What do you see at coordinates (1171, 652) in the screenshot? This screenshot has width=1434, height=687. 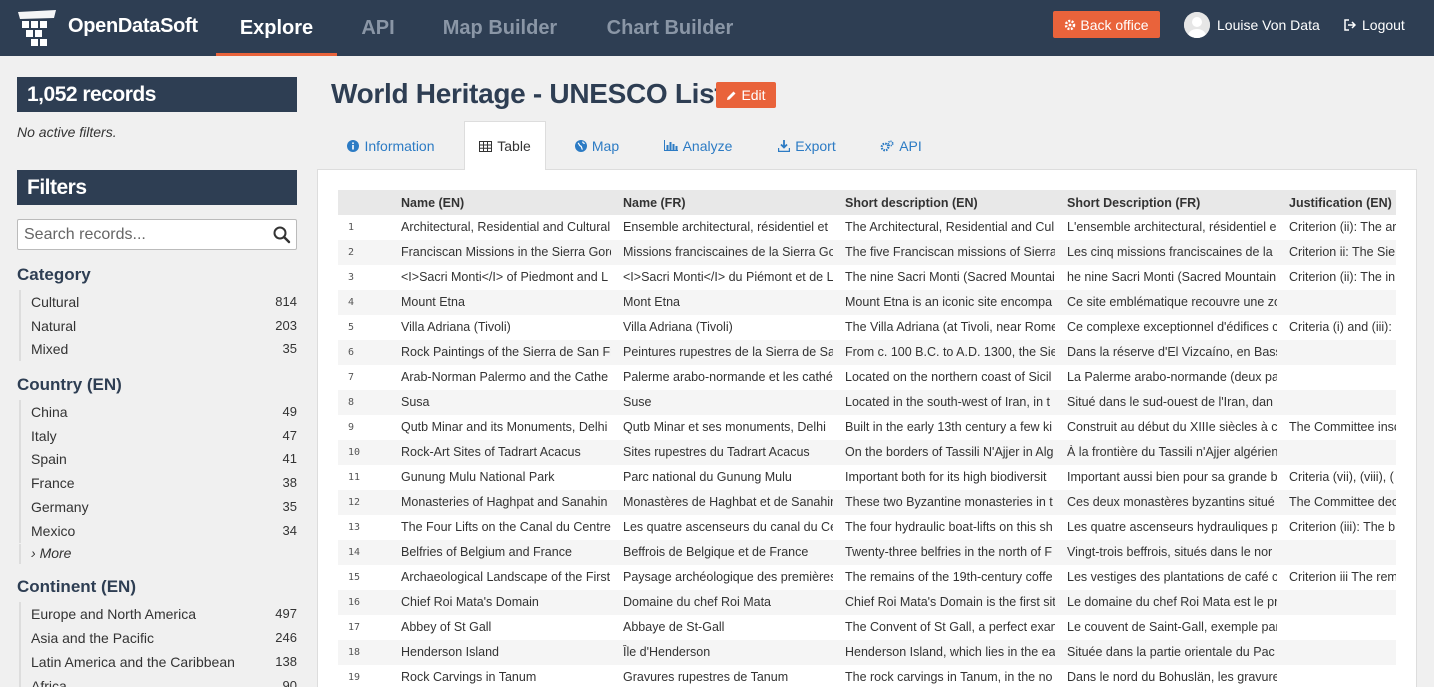 I see `table-cell: Située dans la partie orientale du Pac` at bounding box center [1171, 652].